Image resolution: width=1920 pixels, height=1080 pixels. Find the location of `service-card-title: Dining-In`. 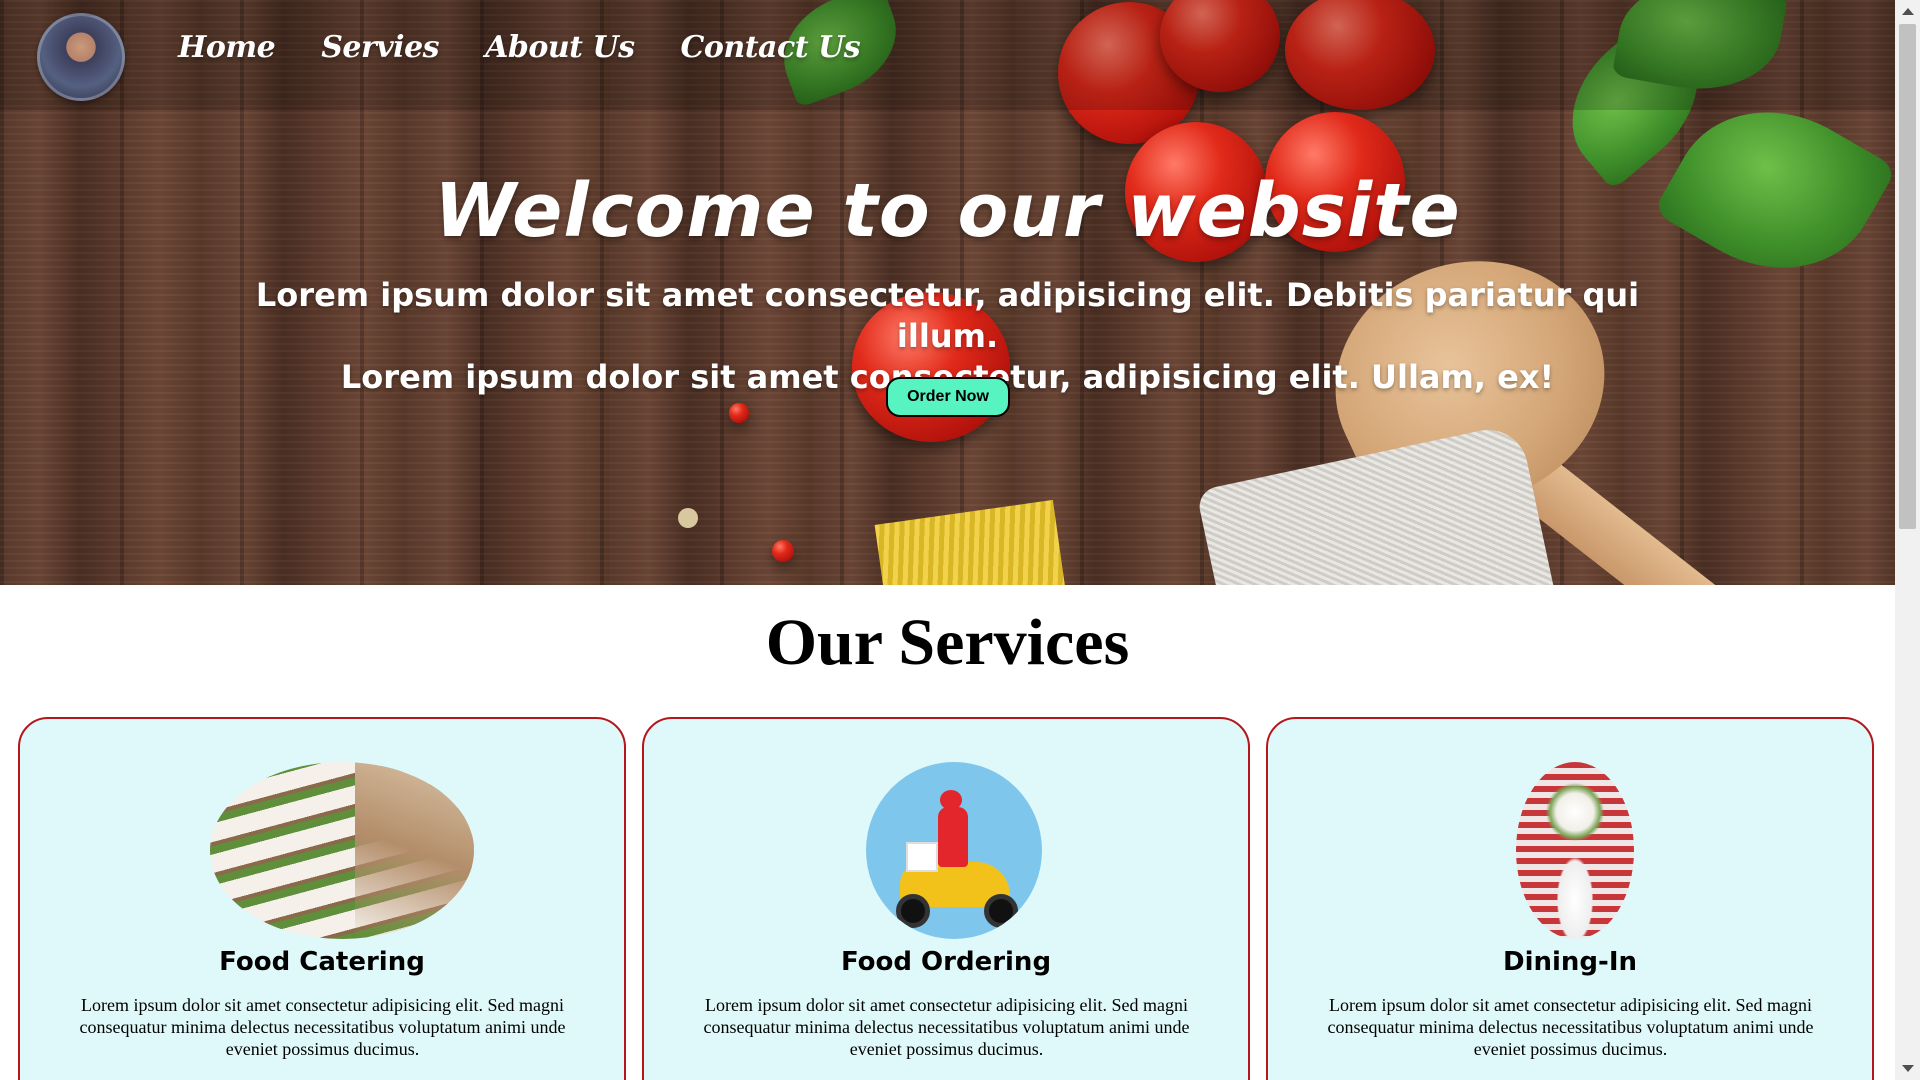

service-card-title: Dining-In is located at coordinates (1569, 962).